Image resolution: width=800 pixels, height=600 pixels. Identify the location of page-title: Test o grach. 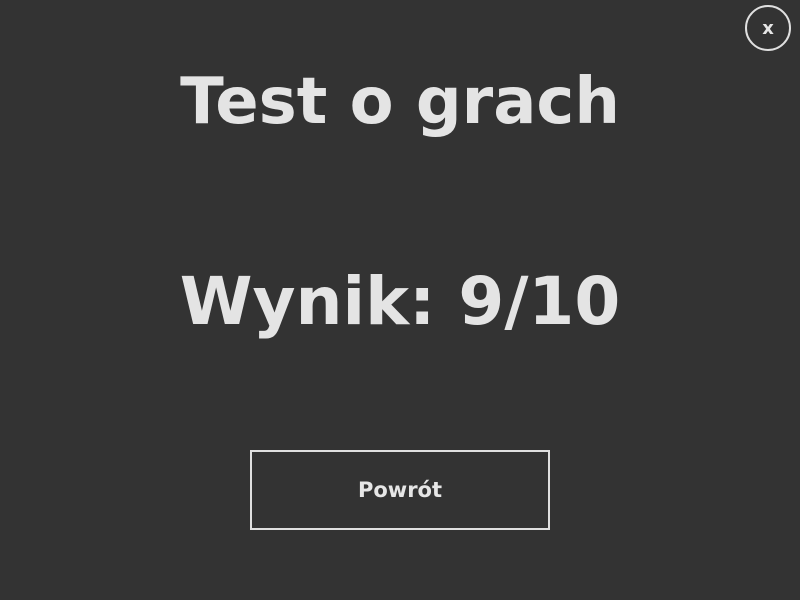
(400, 102).